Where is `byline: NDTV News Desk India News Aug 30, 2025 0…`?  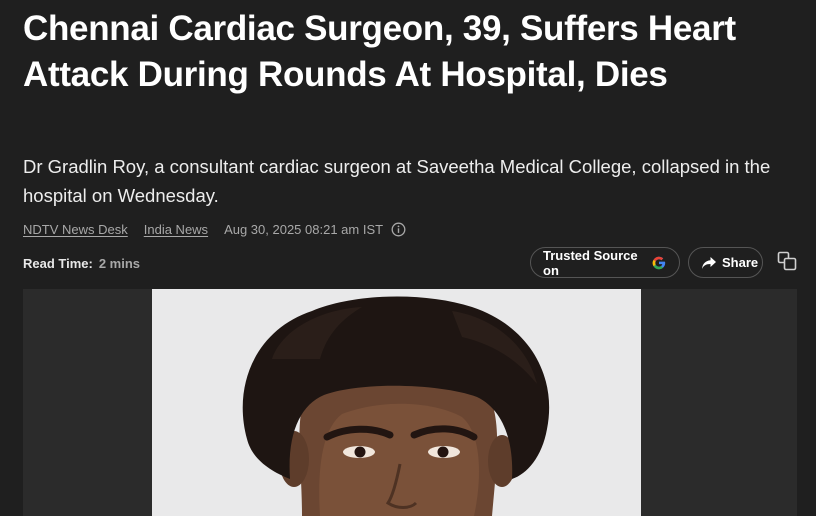
byline: NDTV News Desk India News Aug 30, 2025 0… is located at coordinates (214, 229).